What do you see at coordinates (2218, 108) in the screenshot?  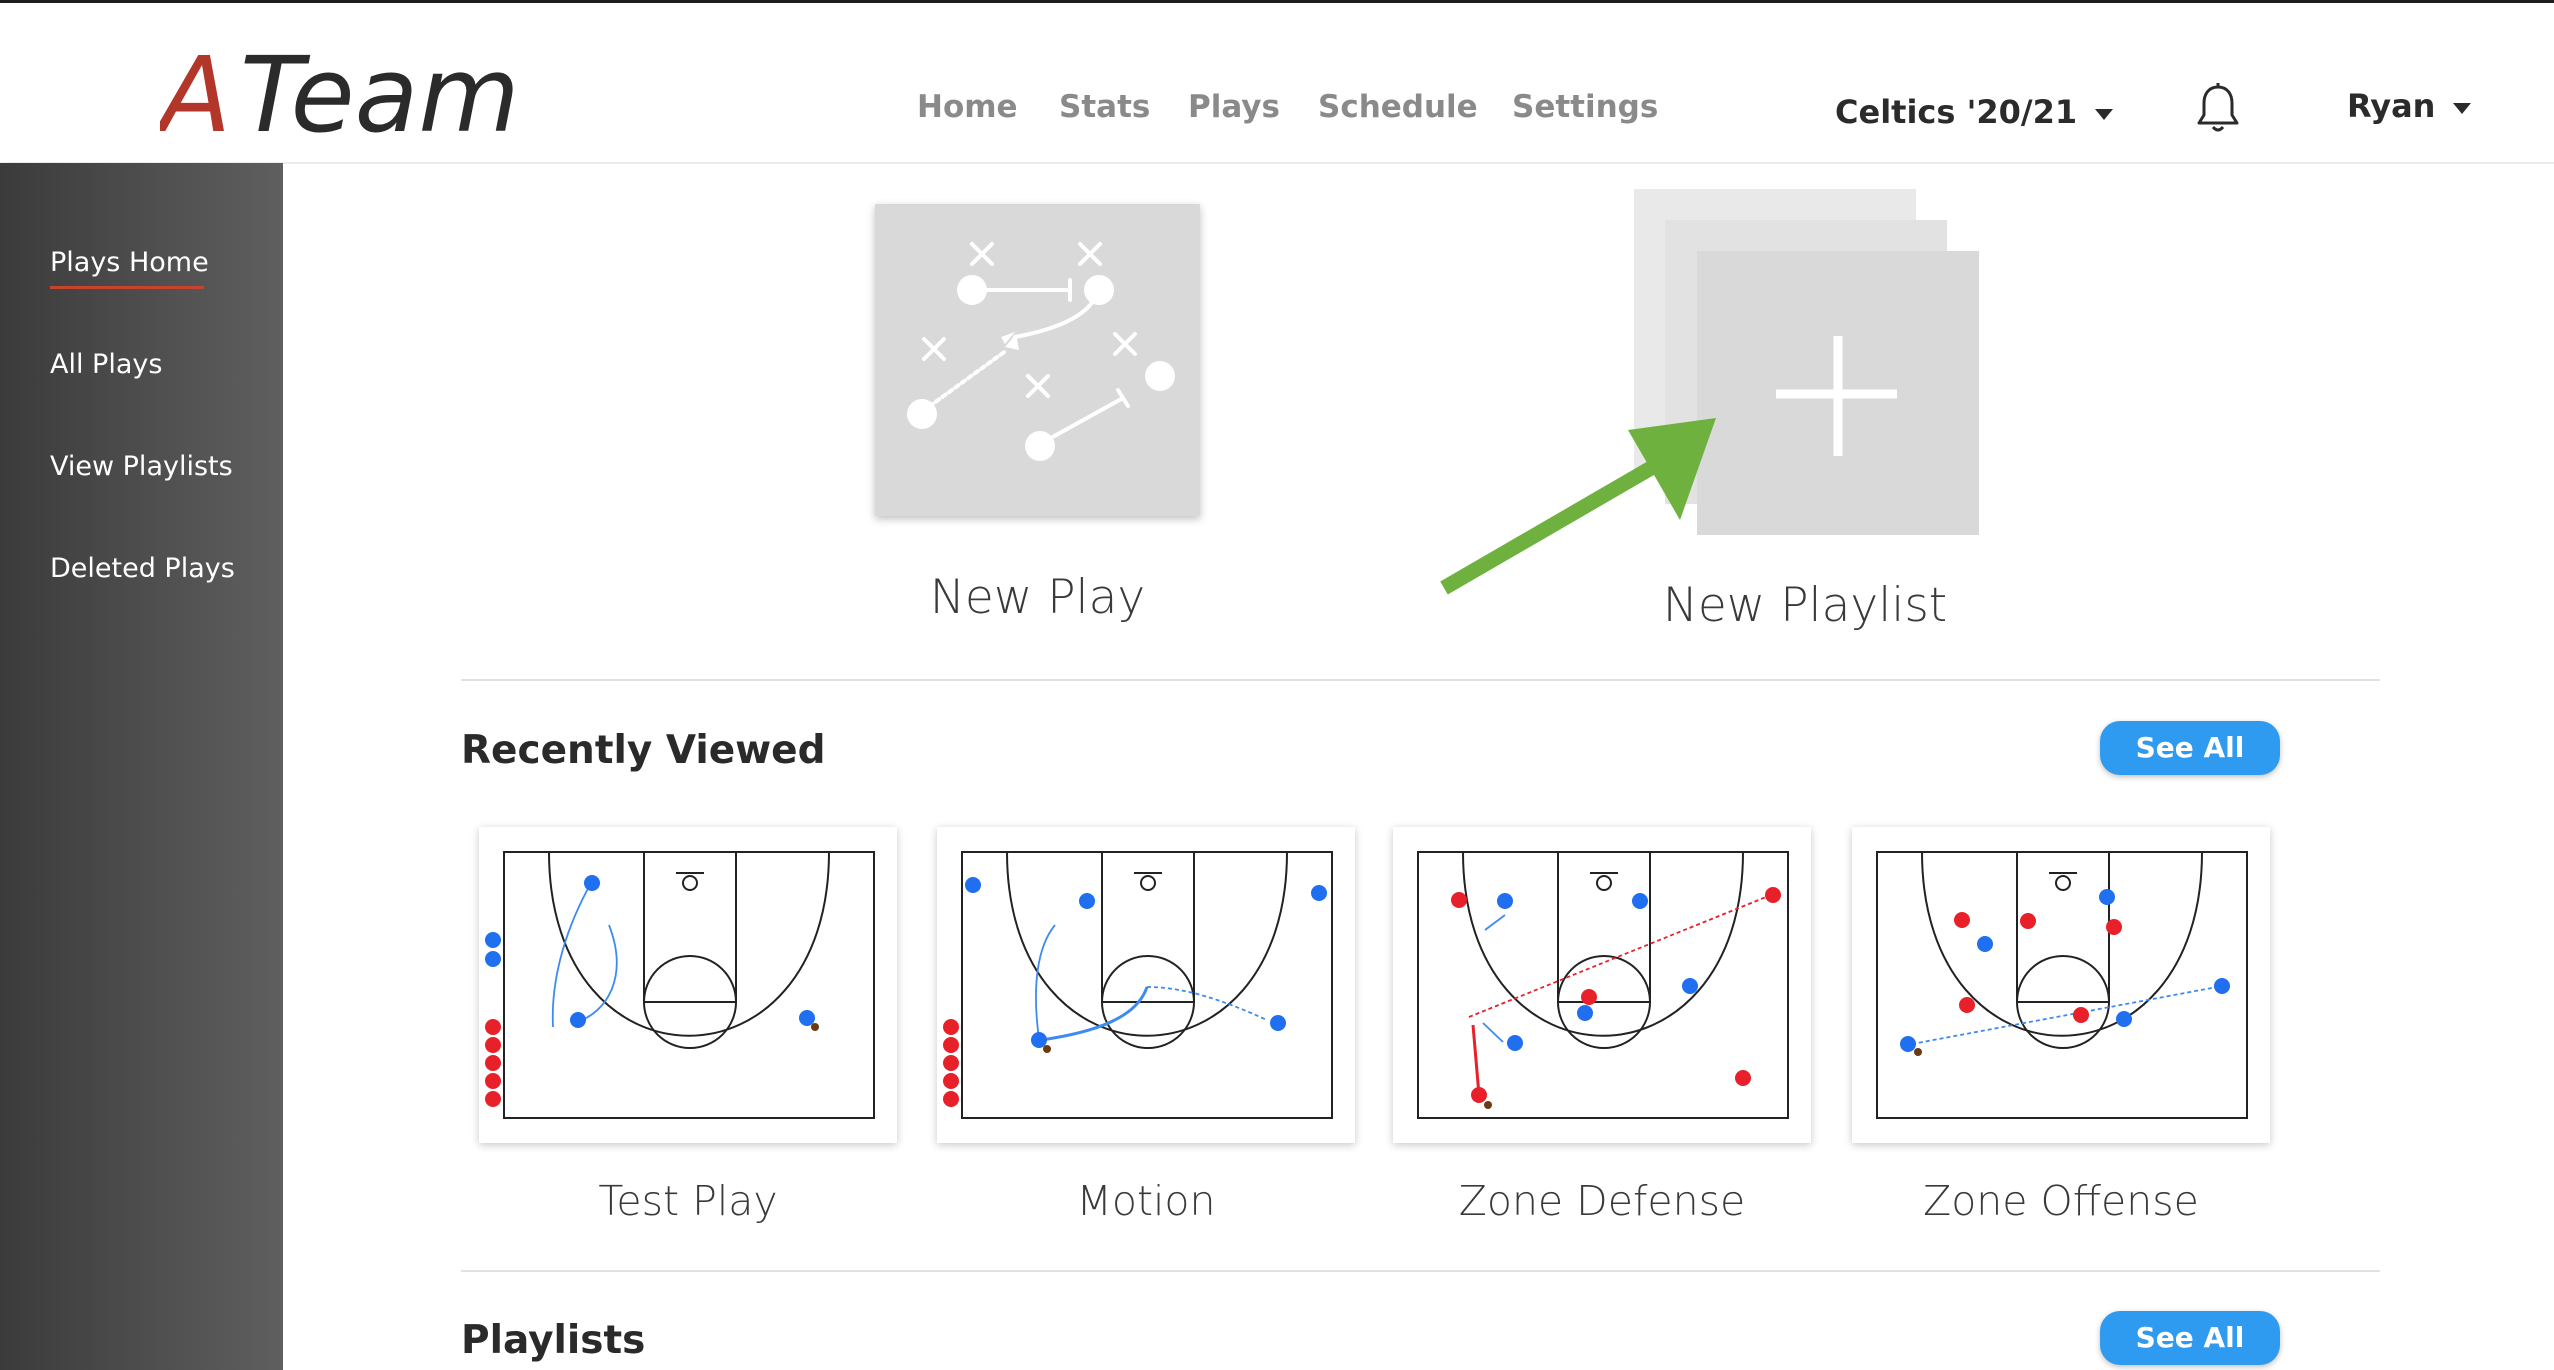 I see `bell-icon` at bounding box center [2218, 108].